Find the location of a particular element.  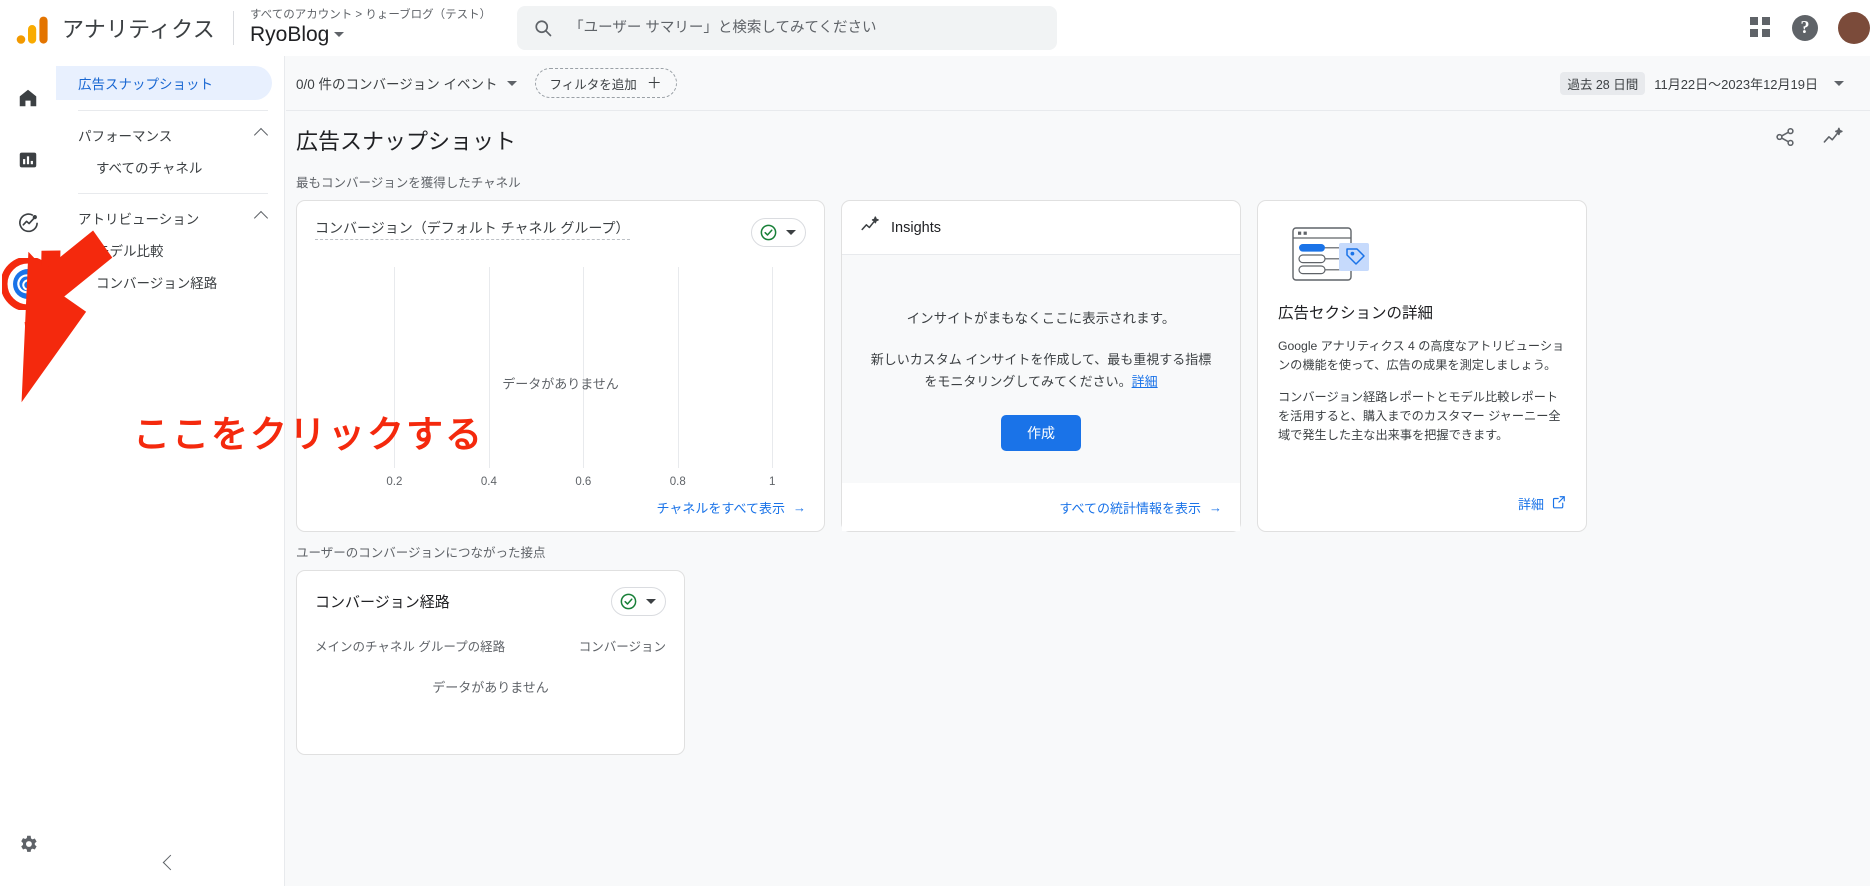

x-tick-label: 0.6 is located at coordinates (583, 482).